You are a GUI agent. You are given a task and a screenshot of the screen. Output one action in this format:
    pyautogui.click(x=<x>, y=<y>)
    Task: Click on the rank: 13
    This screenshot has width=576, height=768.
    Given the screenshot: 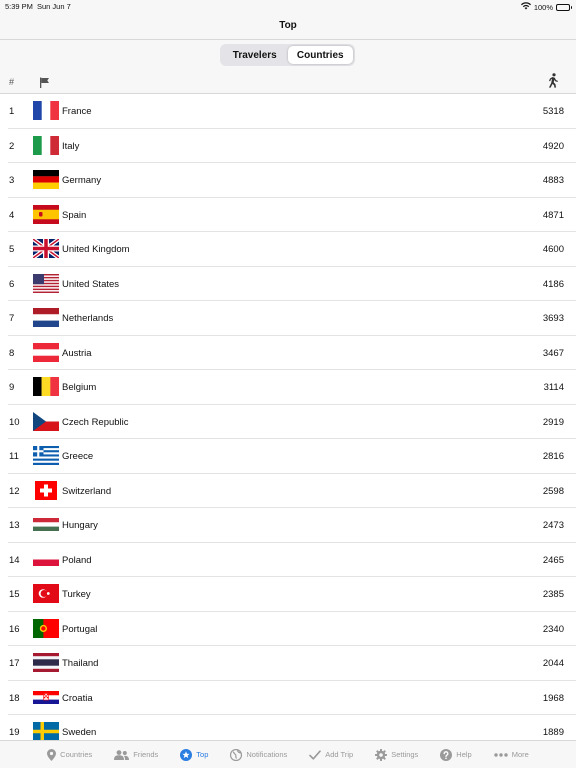 What is the action you would take?
    pyautogui.click(x=14, y=525)
    